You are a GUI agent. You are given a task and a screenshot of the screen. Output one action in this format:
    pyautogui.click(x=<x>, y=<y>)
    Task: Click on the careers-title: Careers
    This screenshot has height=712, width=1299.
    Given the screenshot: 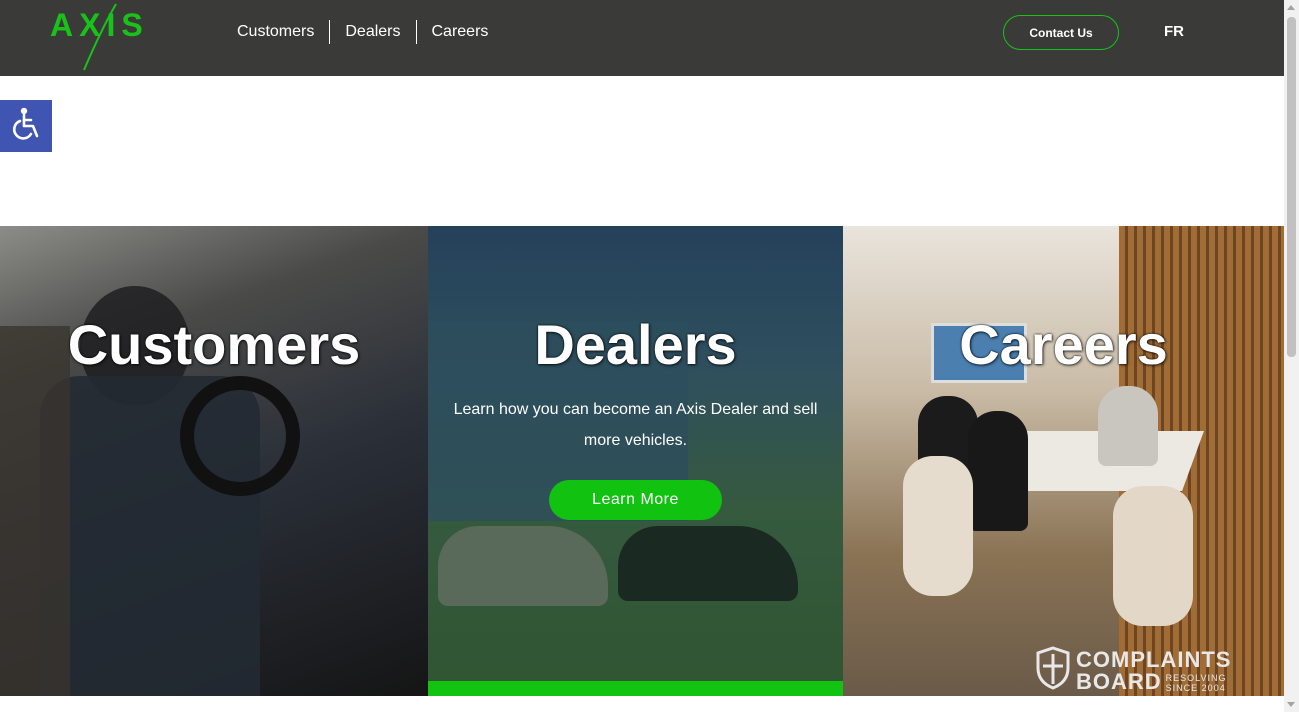 What is the action you would take?
    pyautogui.click(x=1063, y=344)
    